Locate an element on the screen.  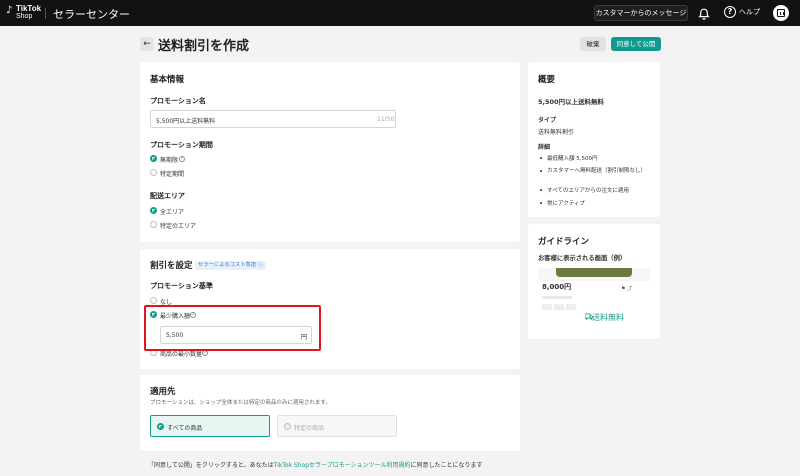
area-all-label: 全エリア is located at coordinates (172, 212).